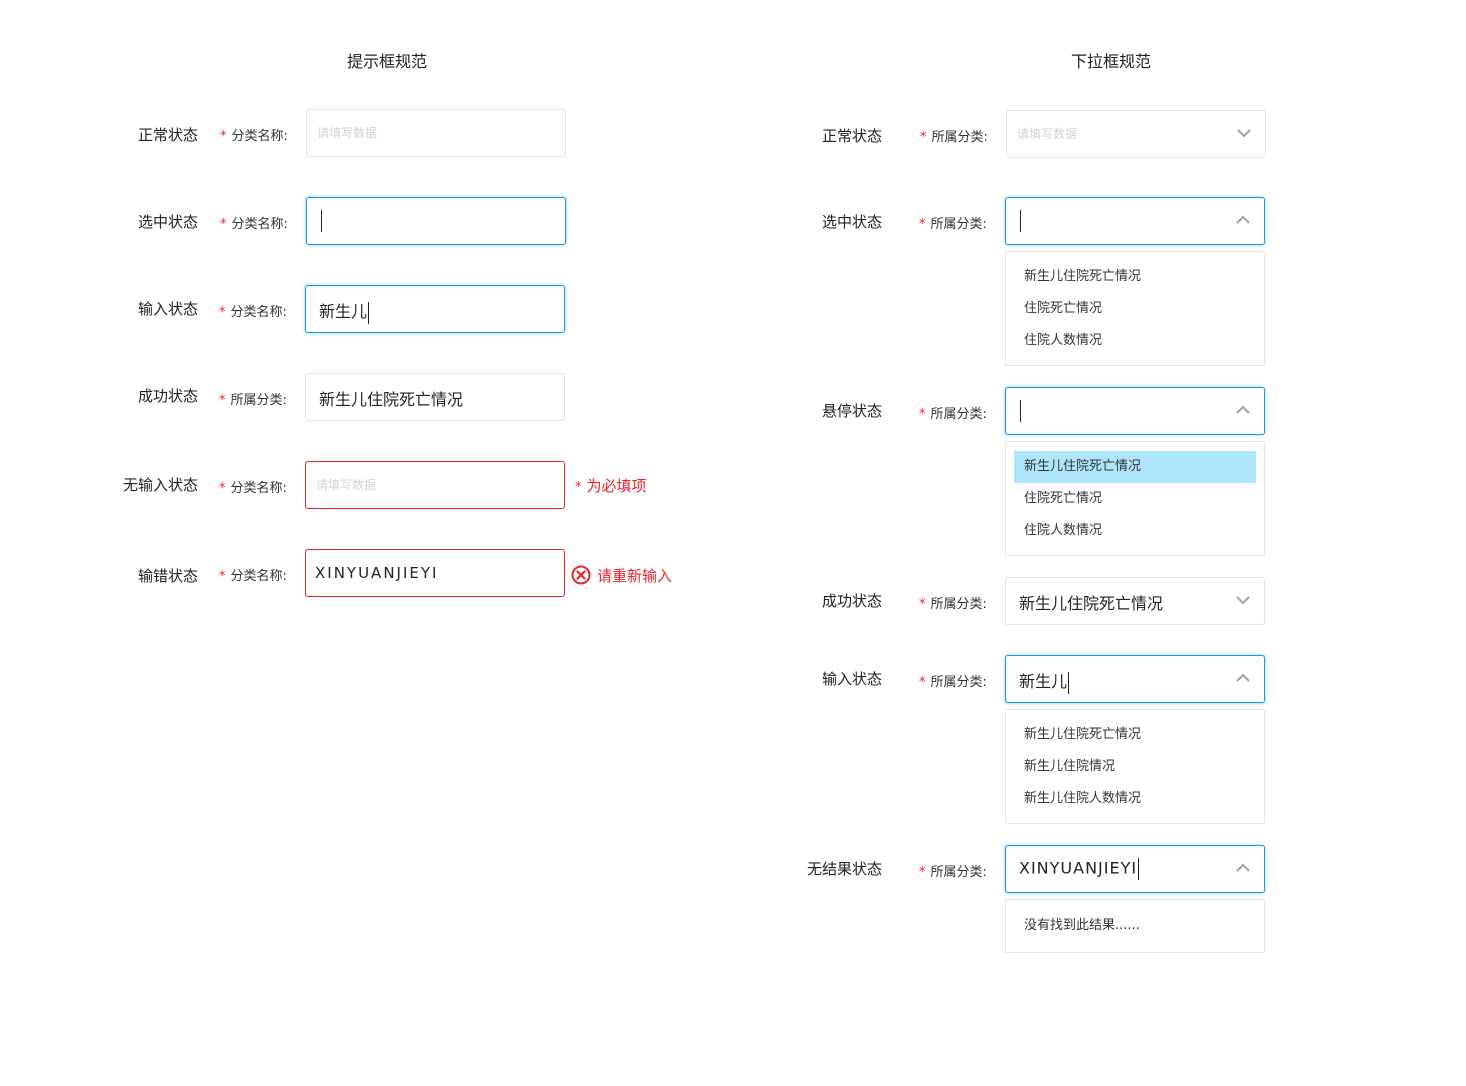  Describe the element at coordinates (387, 61) in the screenshot. I see `left-section-title: 提示框规范` at that location.